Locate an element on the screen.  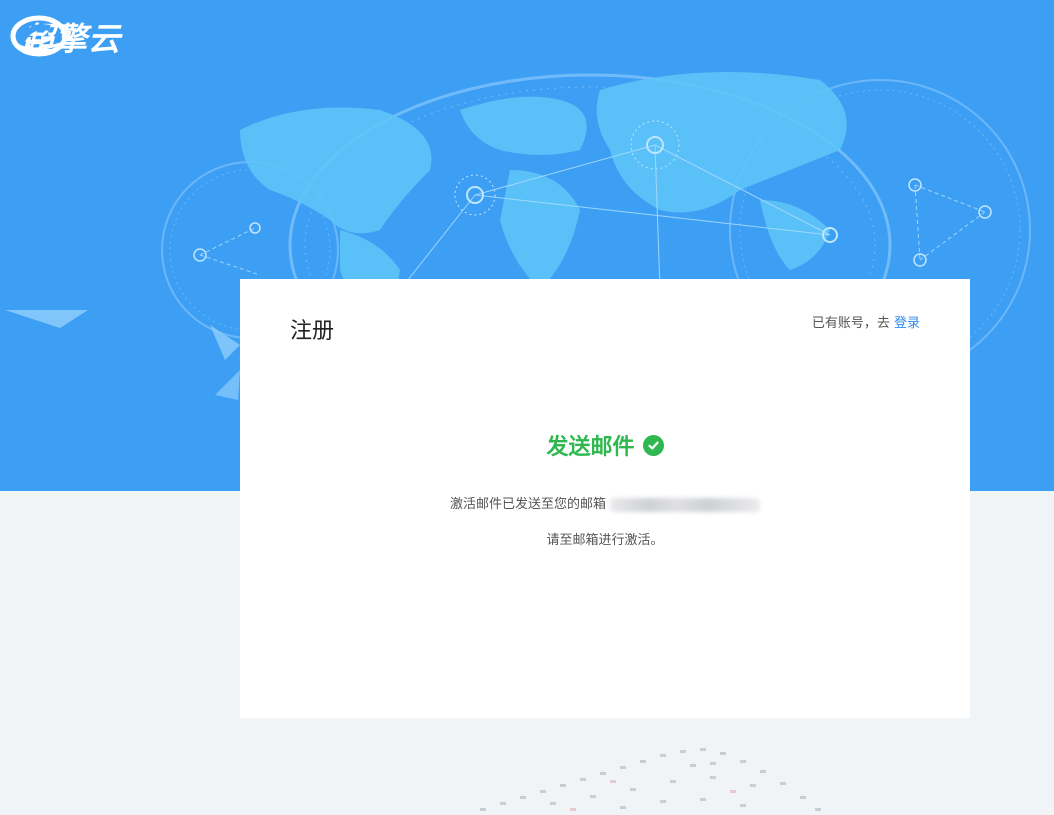
page-title: 注册 is located at coordinates (312, 331).